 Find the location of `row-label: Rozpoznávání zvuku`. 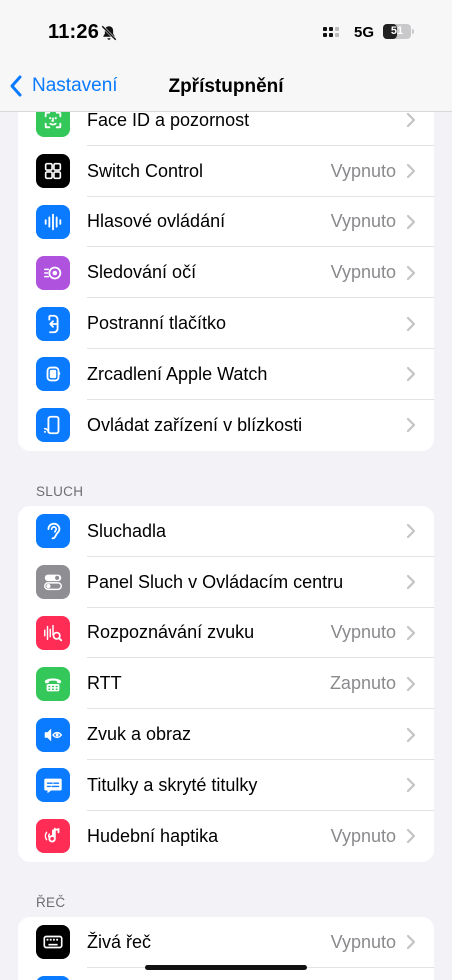

row-label: Rozpoznávání zvuku is located at coordinates (171, 632).